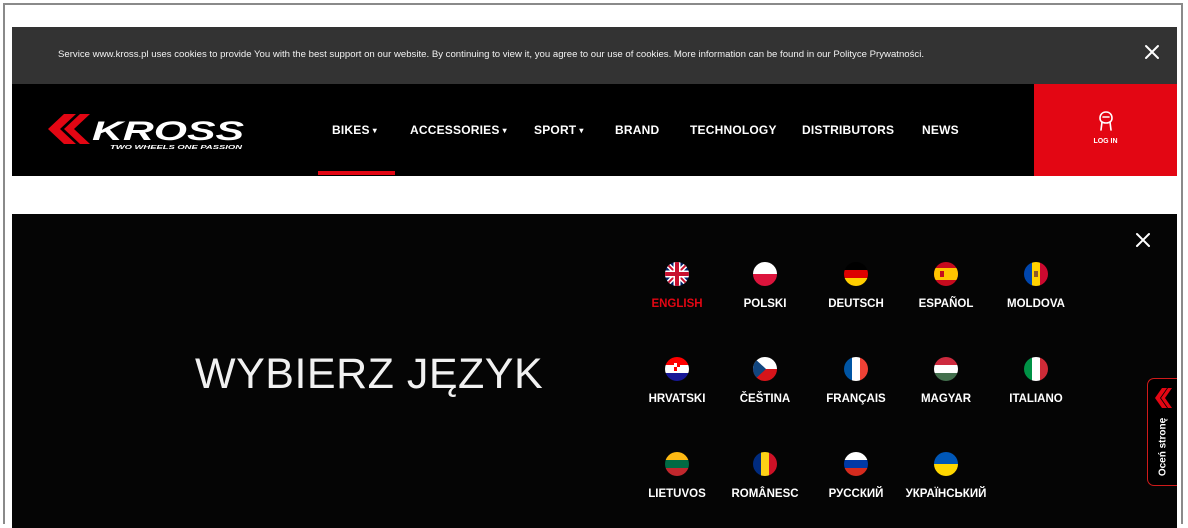  What do you see at coordinates (1163, 398) in the screenshot?
I see `kross-chevron-icon` at bounding box center [1163, 398].